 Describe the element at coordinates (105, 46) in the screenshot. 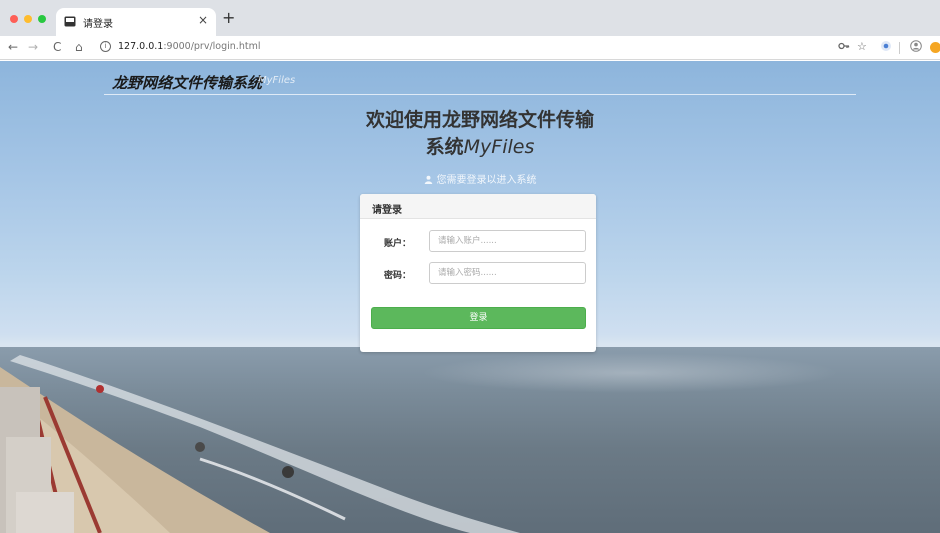

I see `site-info-icon: i` at that location.